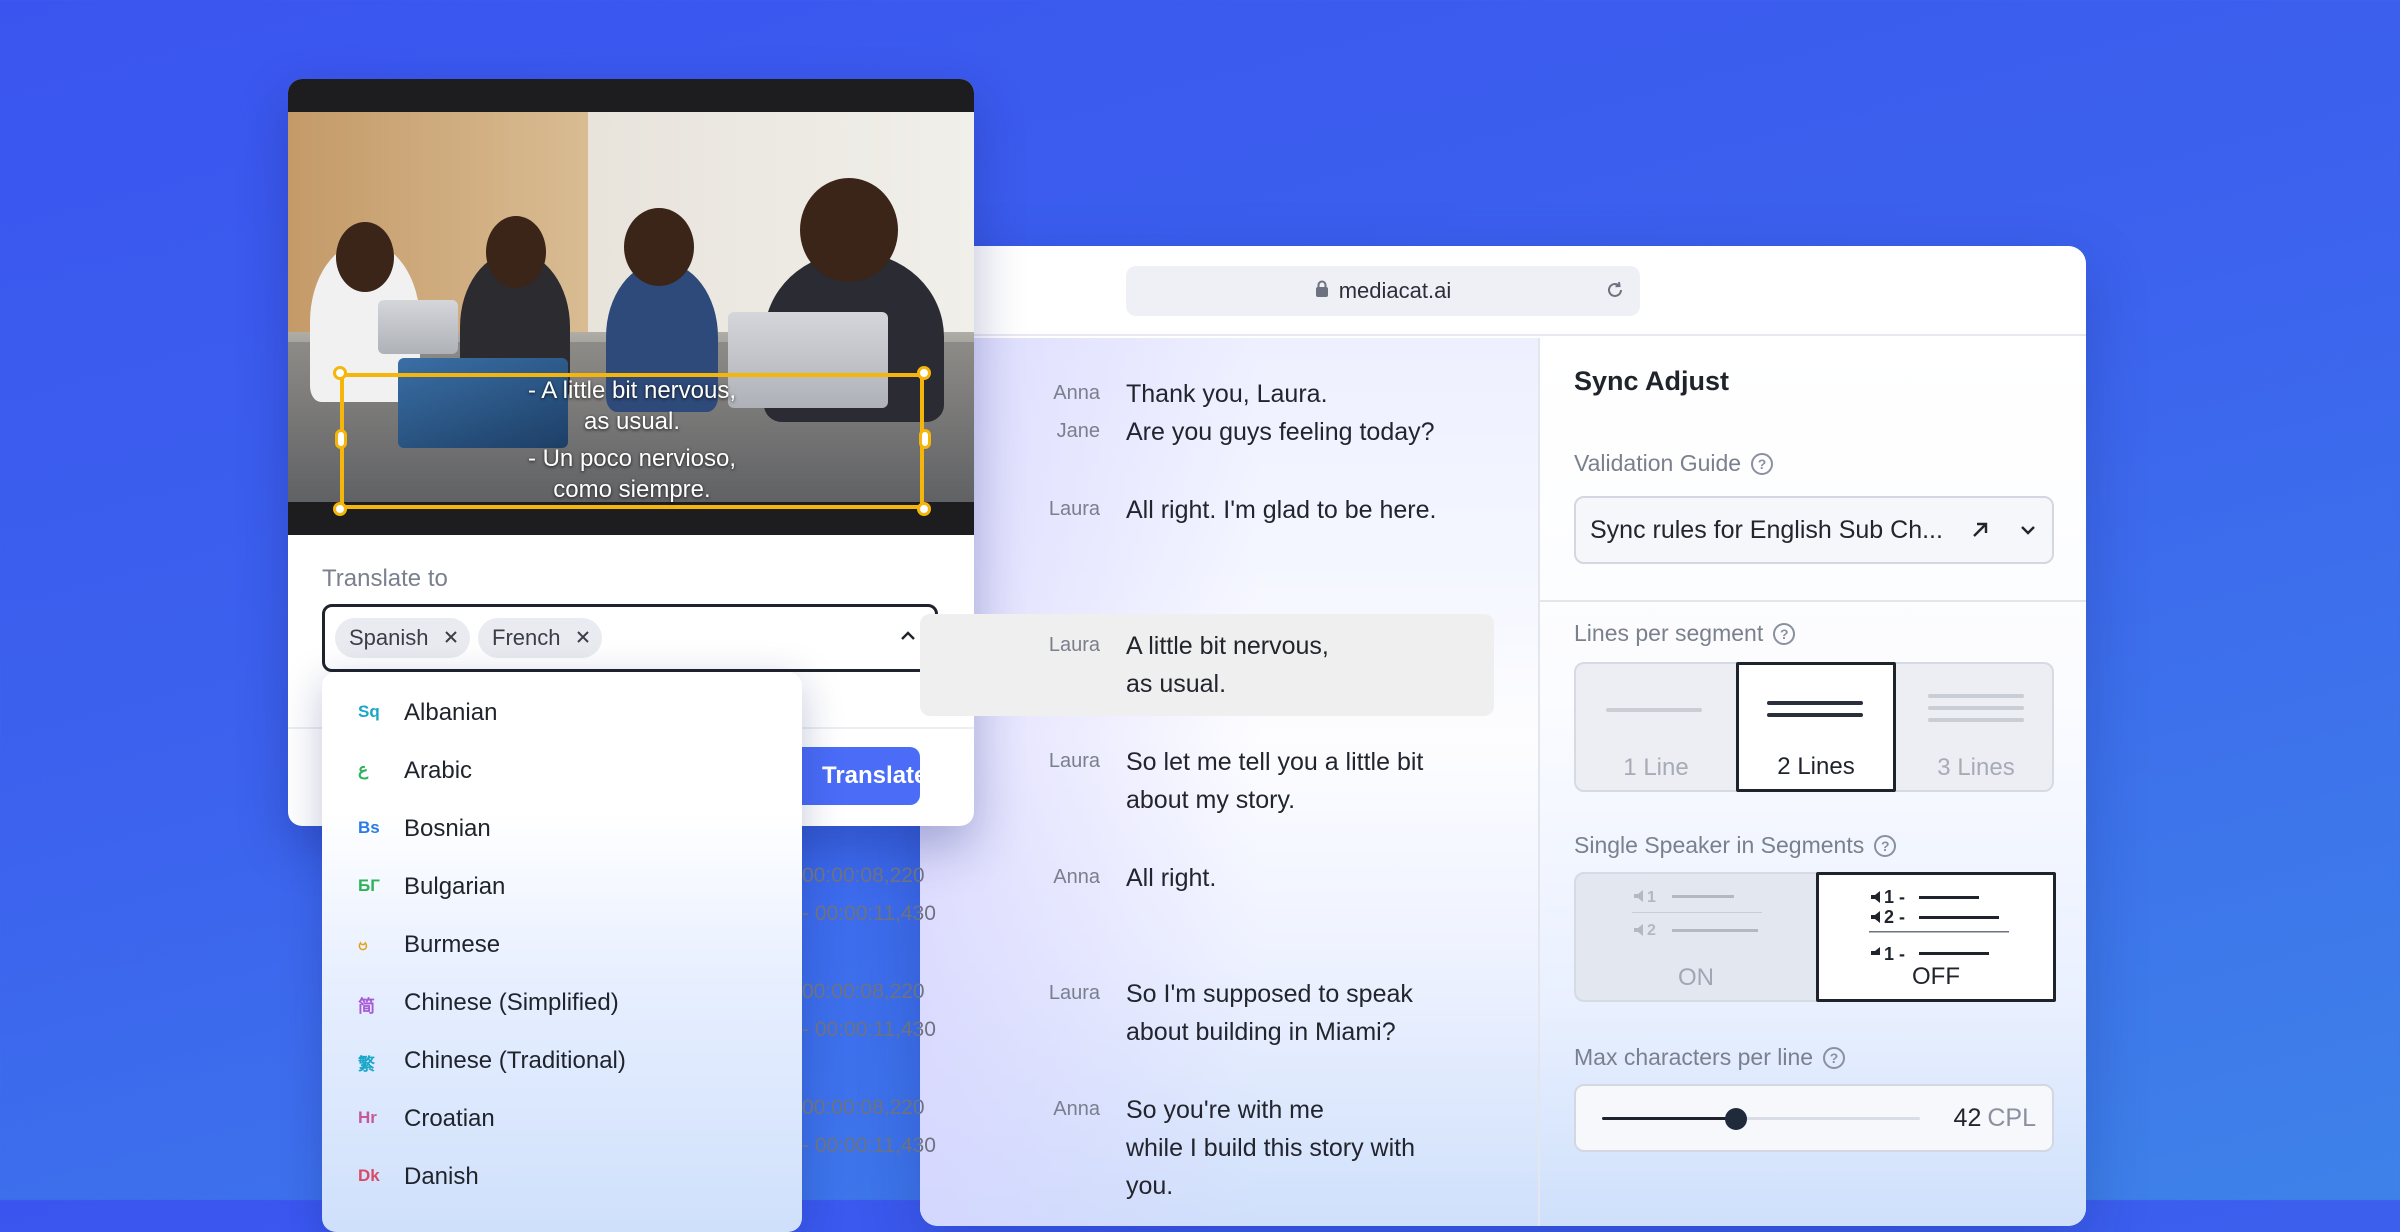 The image size is (2400, 1232). Describe the element at coordinates (1074, 645) in the screenshot. I see `speaker-label: Laura` at that location.